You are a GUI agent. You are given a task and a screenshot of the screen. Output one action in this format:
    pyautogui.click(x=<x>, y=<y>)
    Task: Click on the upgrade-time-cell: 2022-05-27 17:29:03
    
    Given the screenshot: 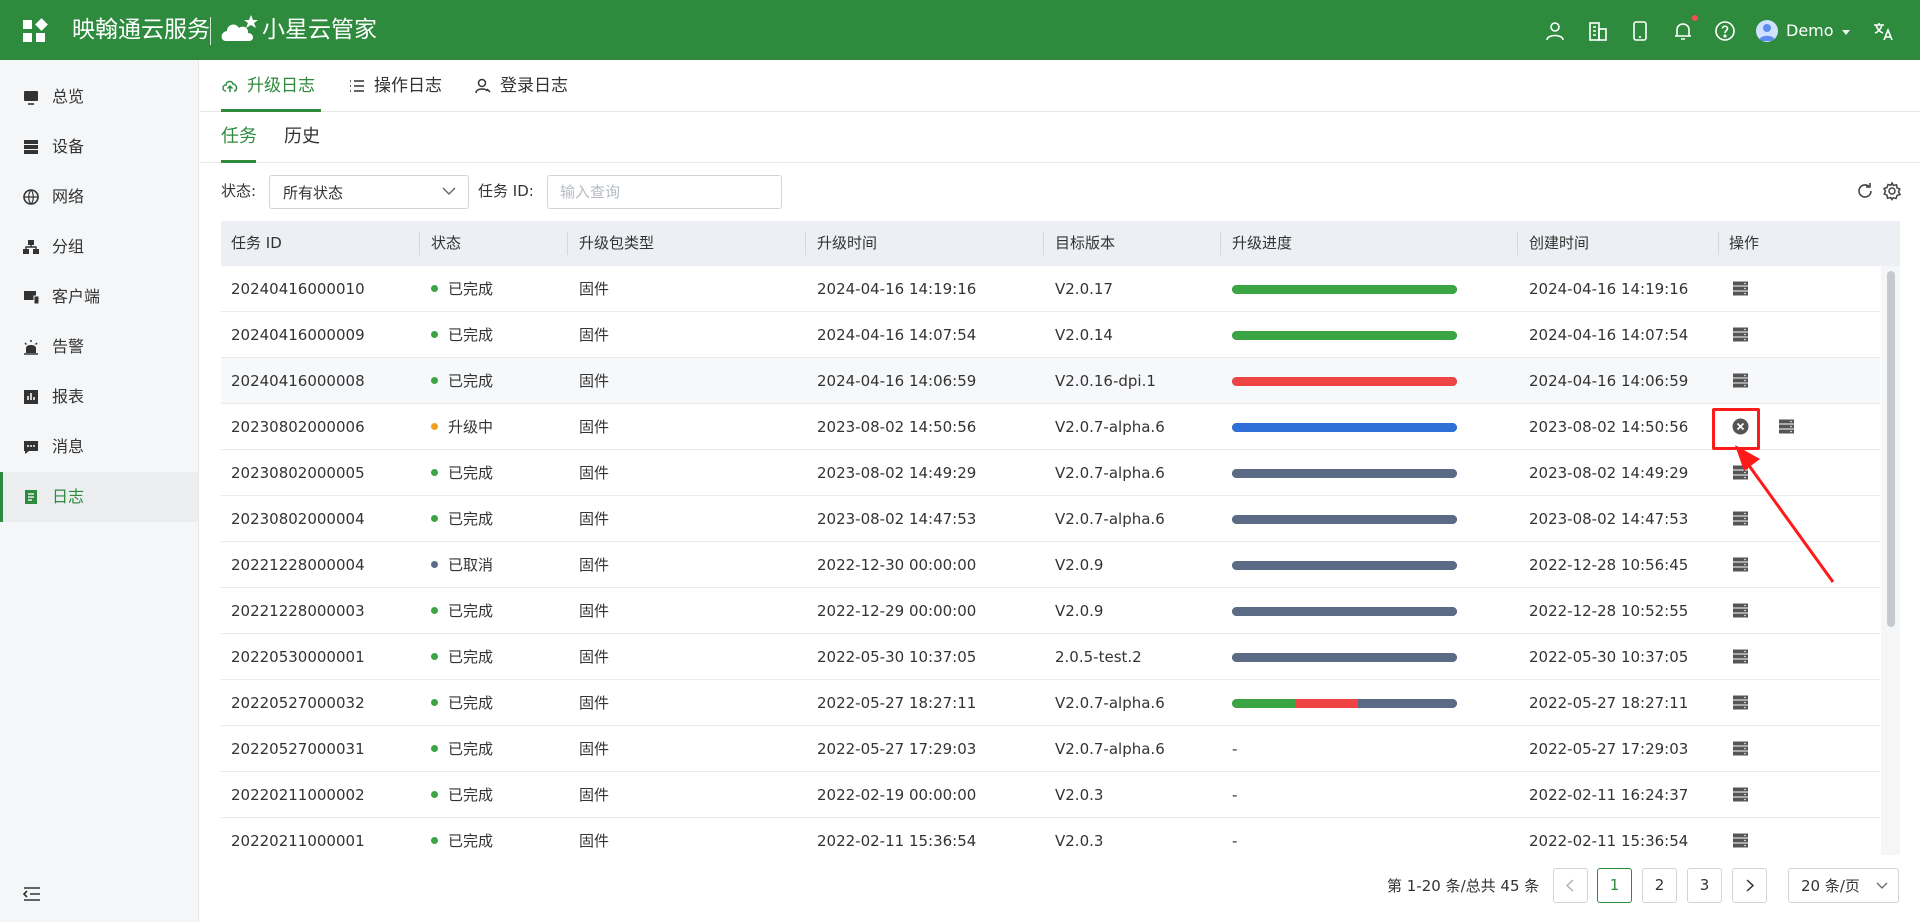 What is the action you would take?
    pyautogui.click(x=897, y=749)
    